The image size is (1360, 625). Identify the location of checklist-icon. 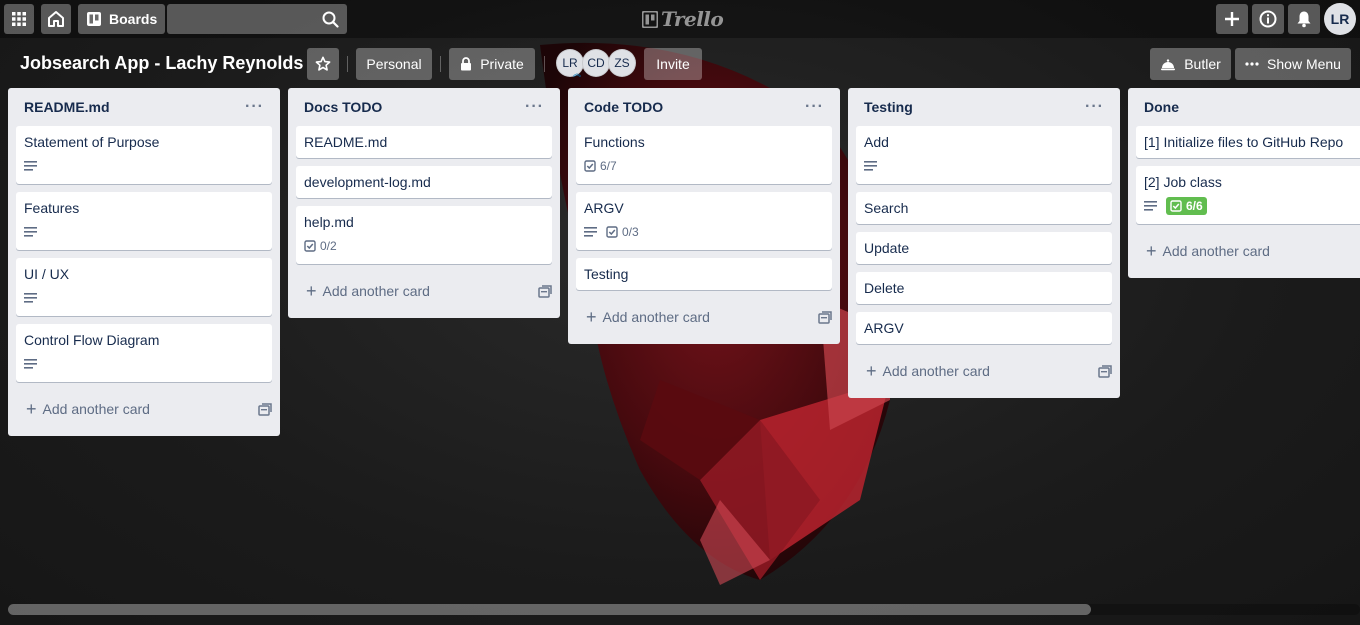
(612, 232).